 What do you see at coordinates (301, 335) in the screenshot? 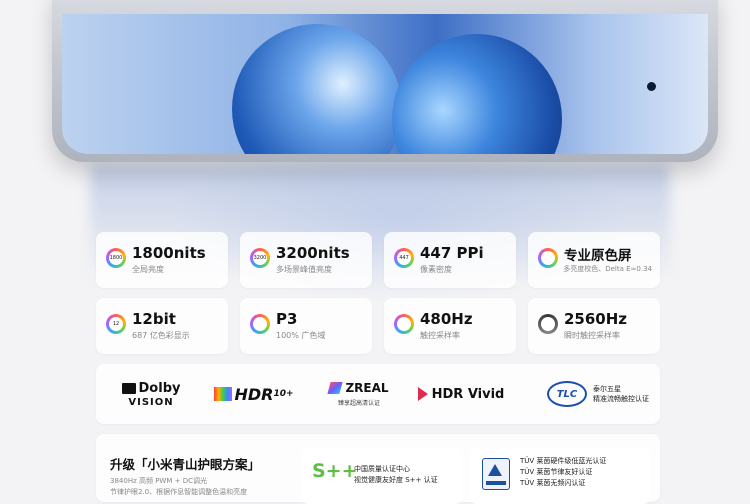
I see `stat-caption: 100% 广色域` at bounding box center [301, 335].